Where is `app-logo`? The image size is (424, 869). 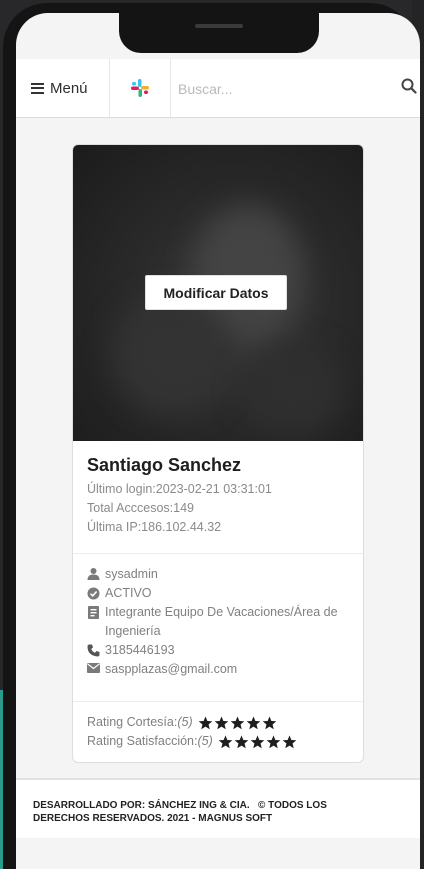 app-logo is located at coordinates (140, 88).